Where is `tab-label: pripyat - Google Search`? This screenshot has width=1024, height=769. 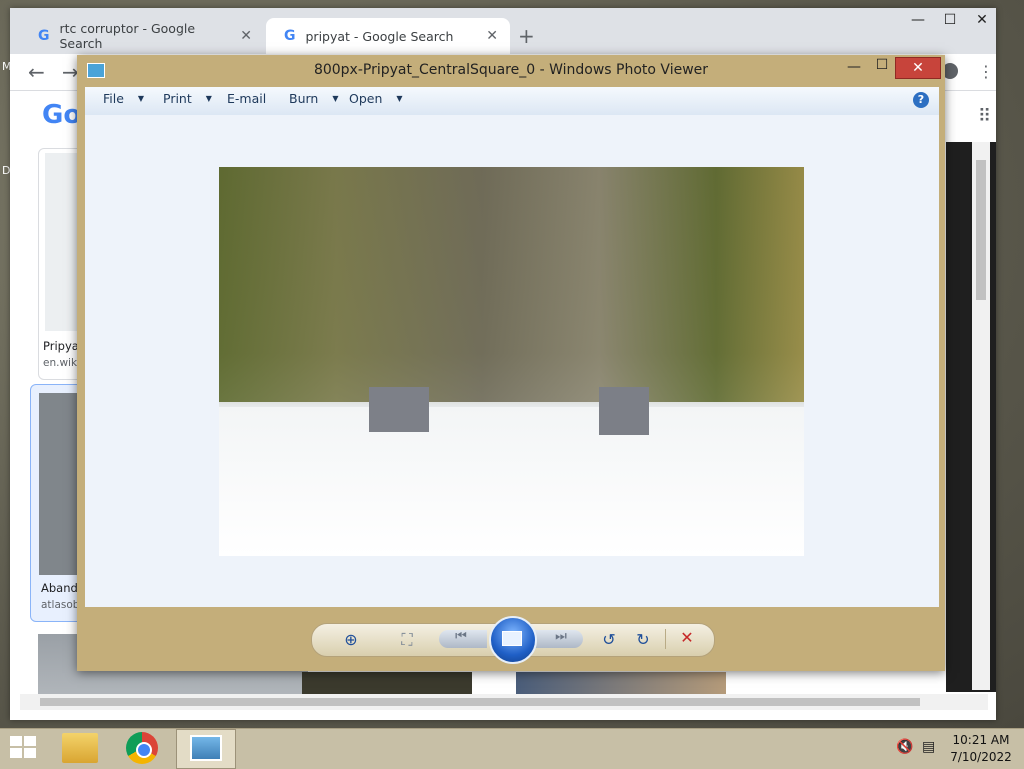
tab-label: pripyat - Google Search is located at coordinates (379, 36).